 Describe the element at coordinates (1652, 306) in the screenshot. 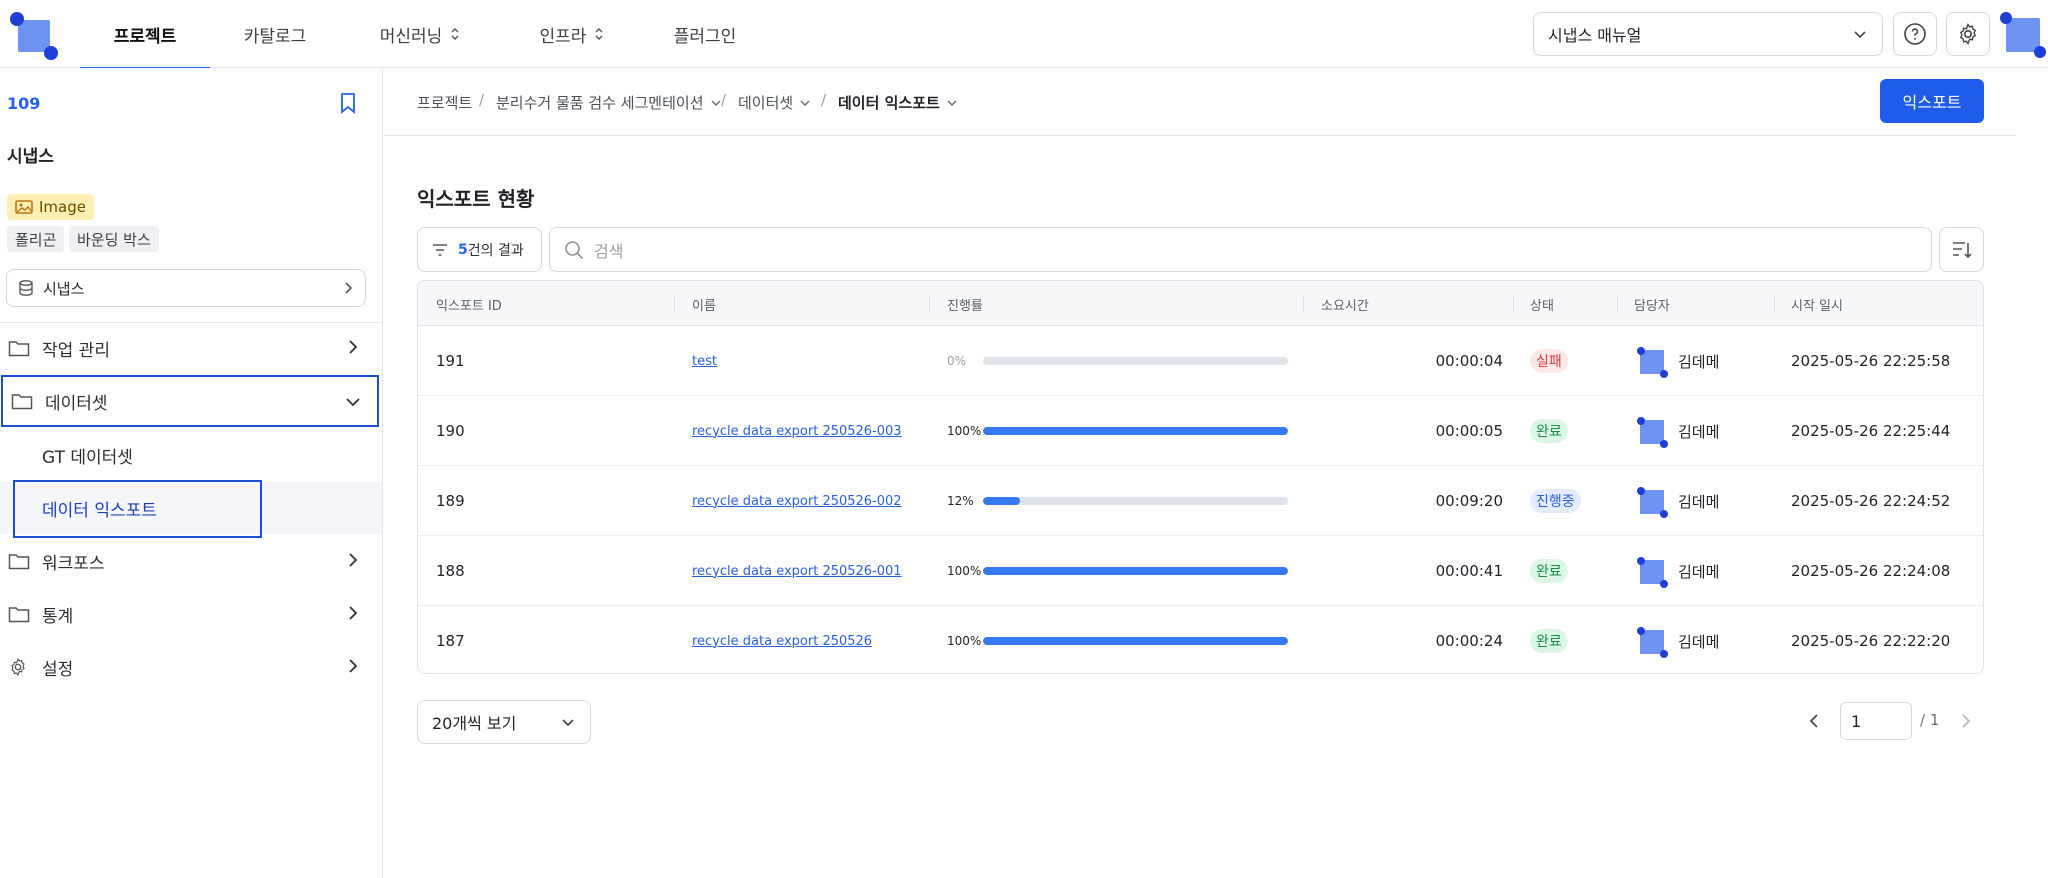

I see `column-header-owner: 담당자` at that location.